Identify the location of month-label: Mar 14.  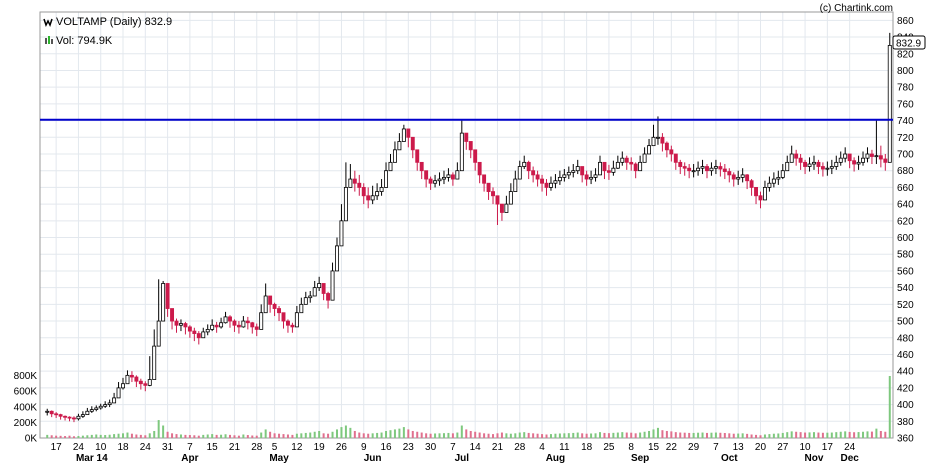
(92, 458).